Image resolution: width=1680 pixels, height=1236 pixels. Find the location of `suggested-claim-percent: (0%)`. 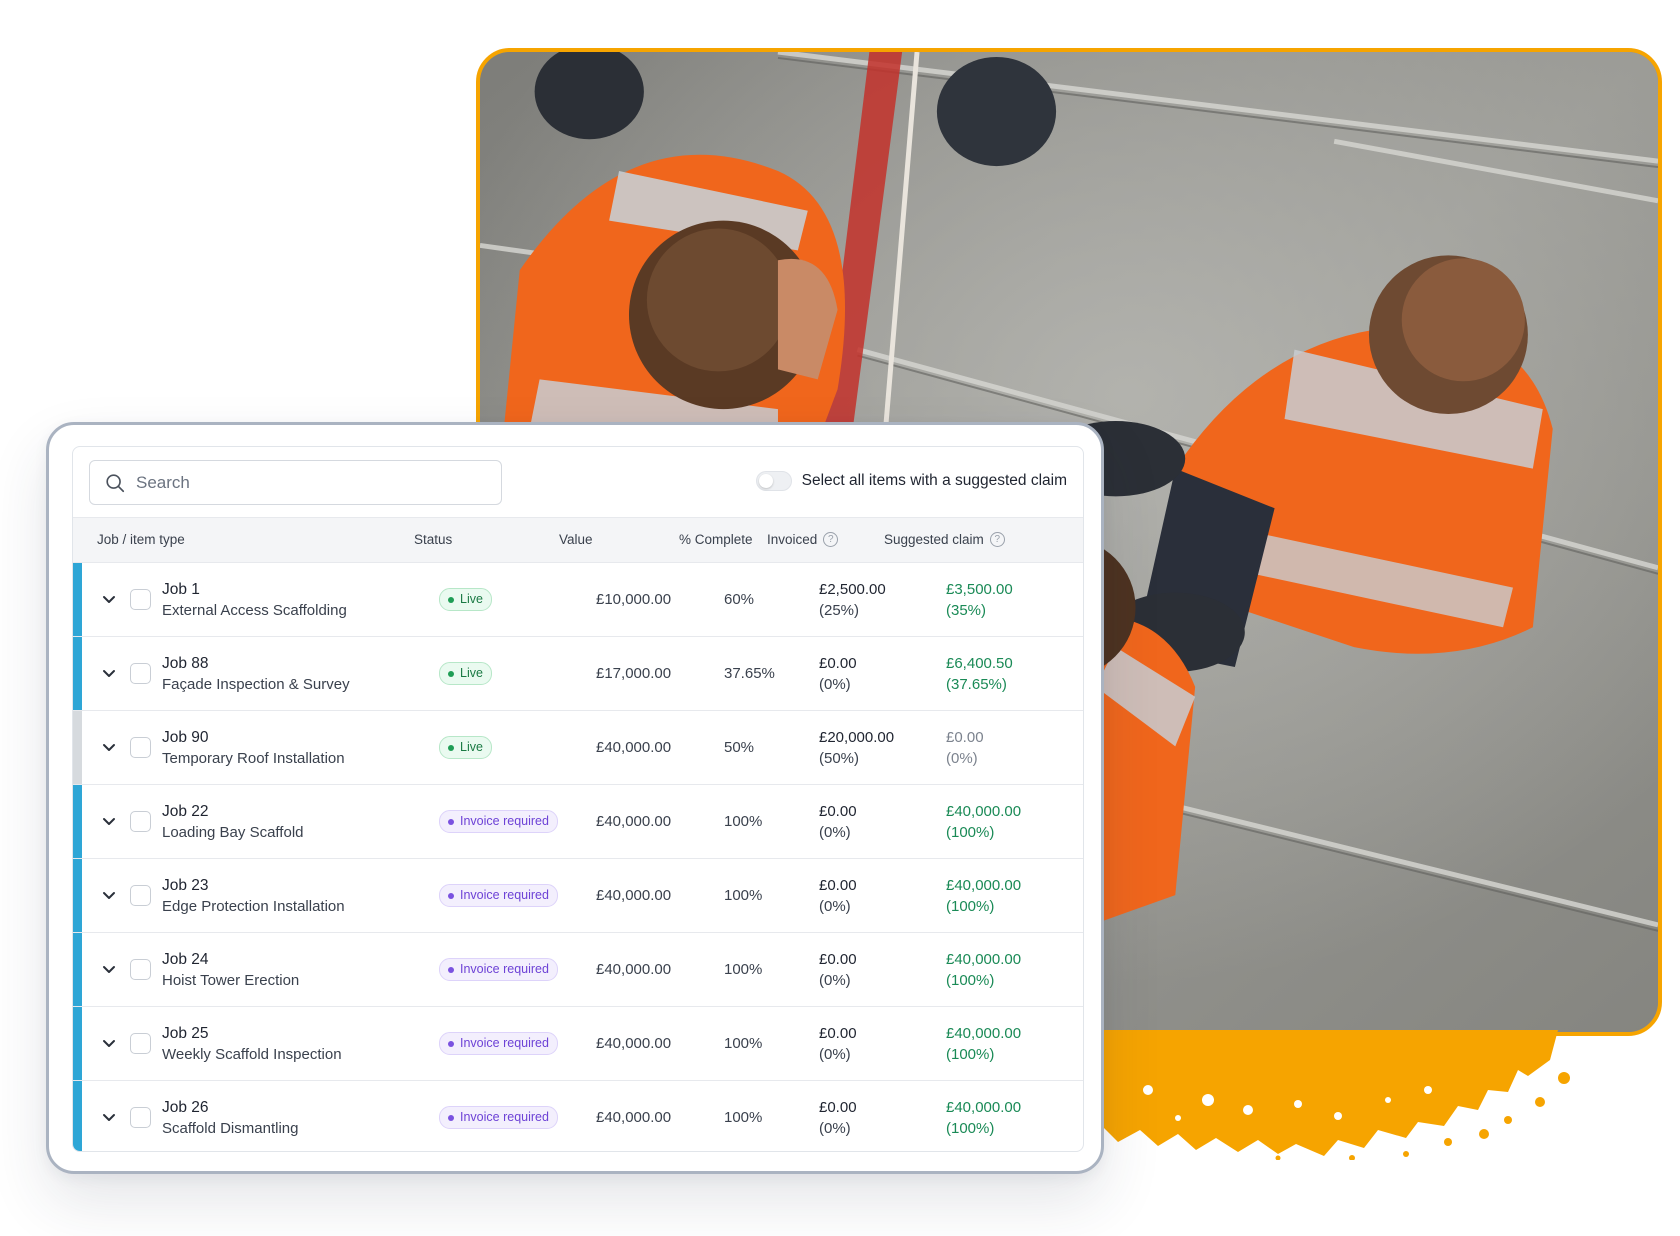

suggested-claim-percent: (0%) is located at coordinates (962, 758).